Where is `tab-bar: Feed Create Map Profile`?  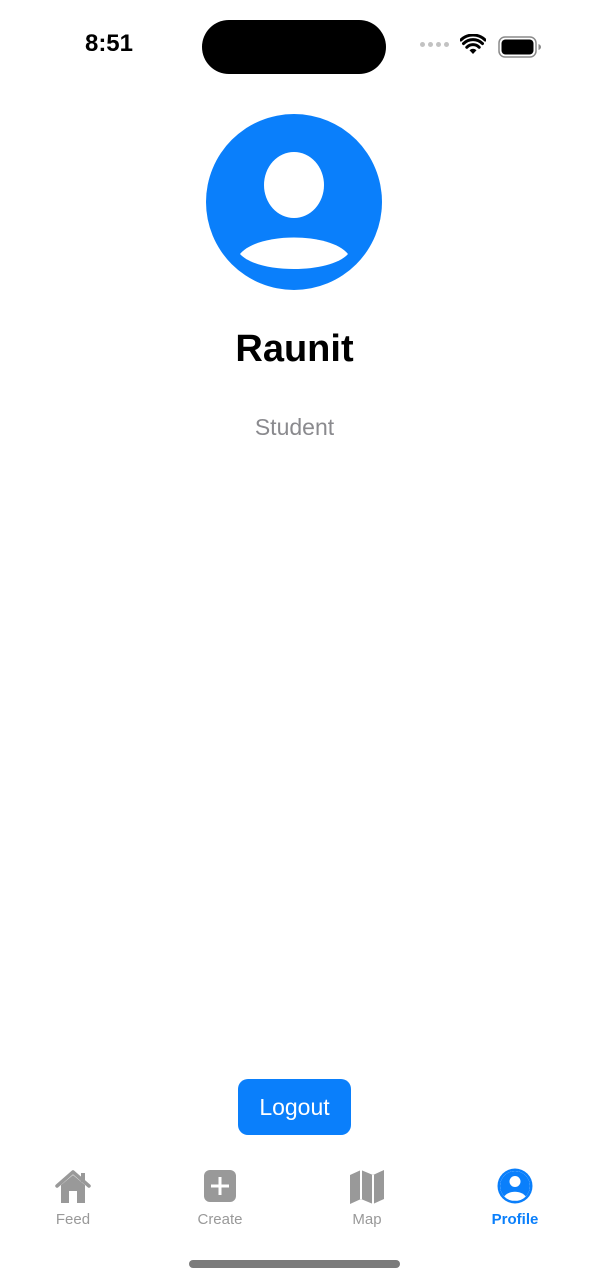
tab-bar: Feed Create Map Profile is located at coordinates (294, 1198).